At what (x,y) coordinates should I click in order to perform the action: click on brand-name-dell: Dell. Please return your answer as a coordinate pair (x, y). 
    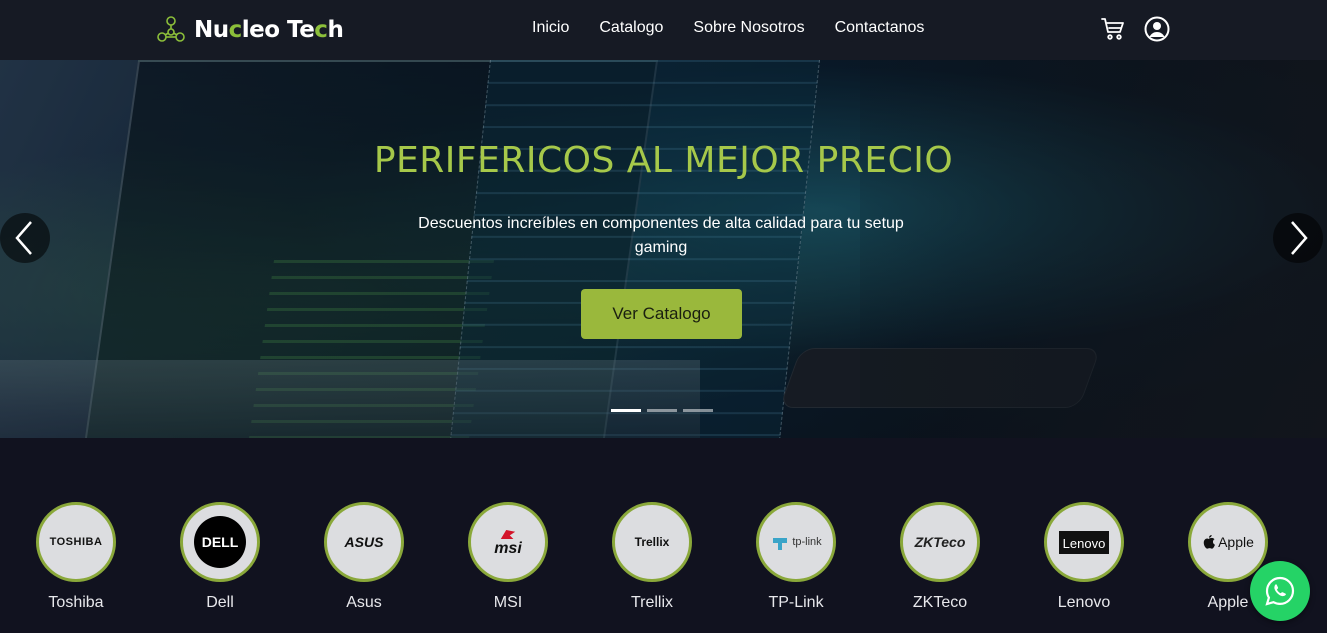
    Looking at the image, I should click on (220, 602).